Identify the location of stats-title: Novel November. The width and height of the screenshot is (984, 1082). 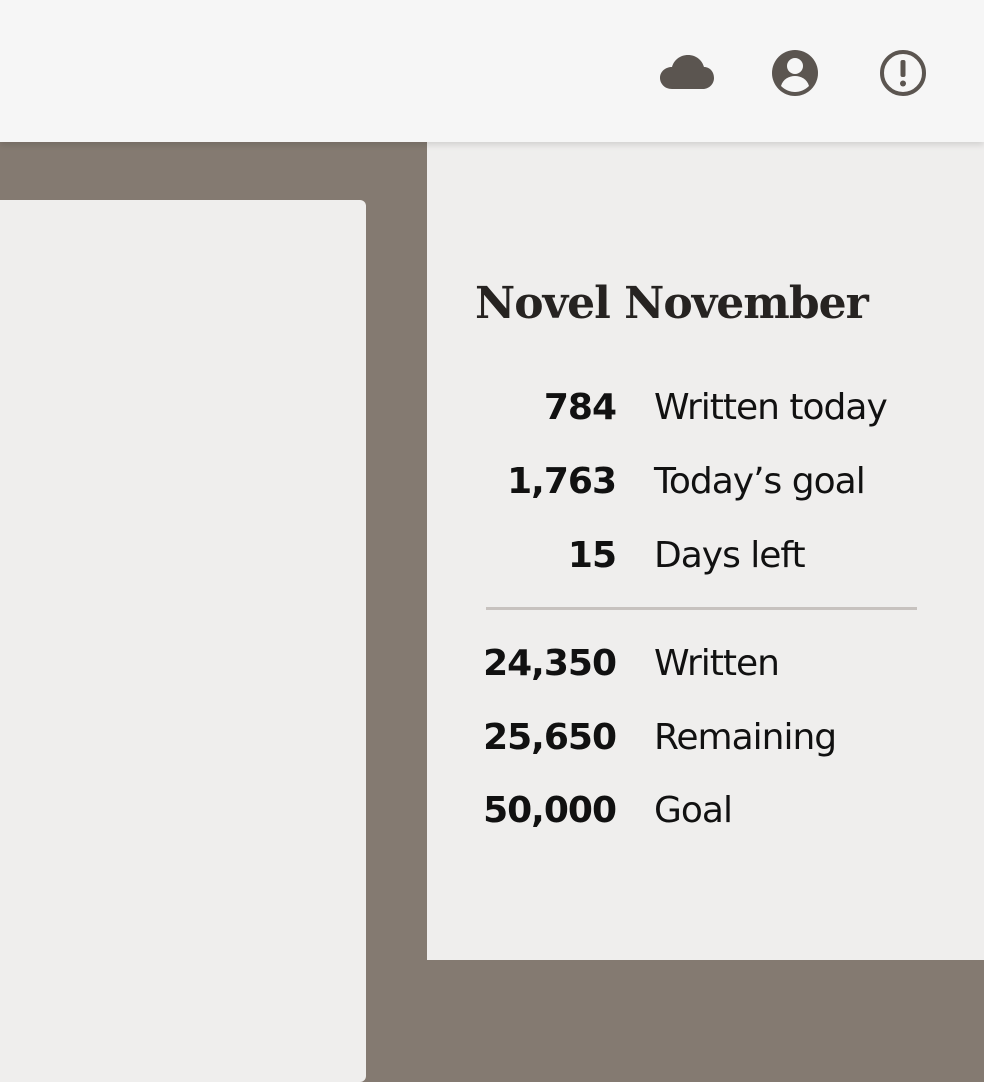
(672, 303).